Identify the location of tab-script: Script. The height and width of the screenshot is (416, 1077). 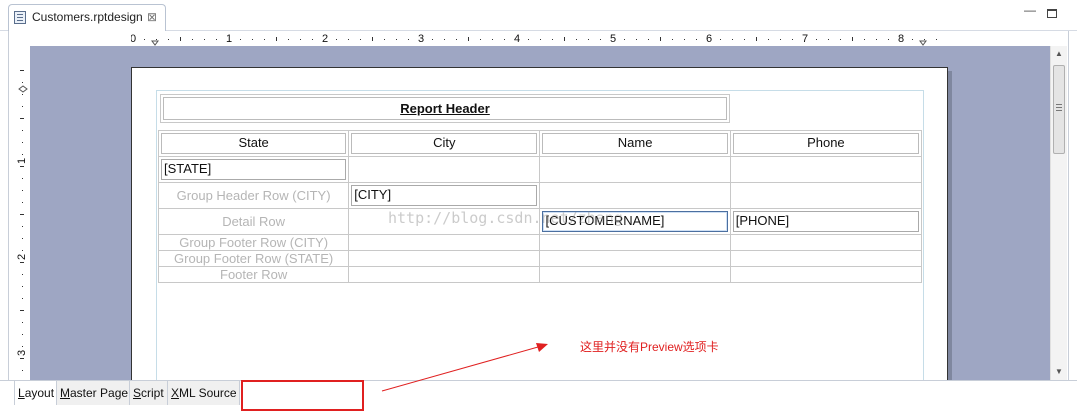
(149, 393).